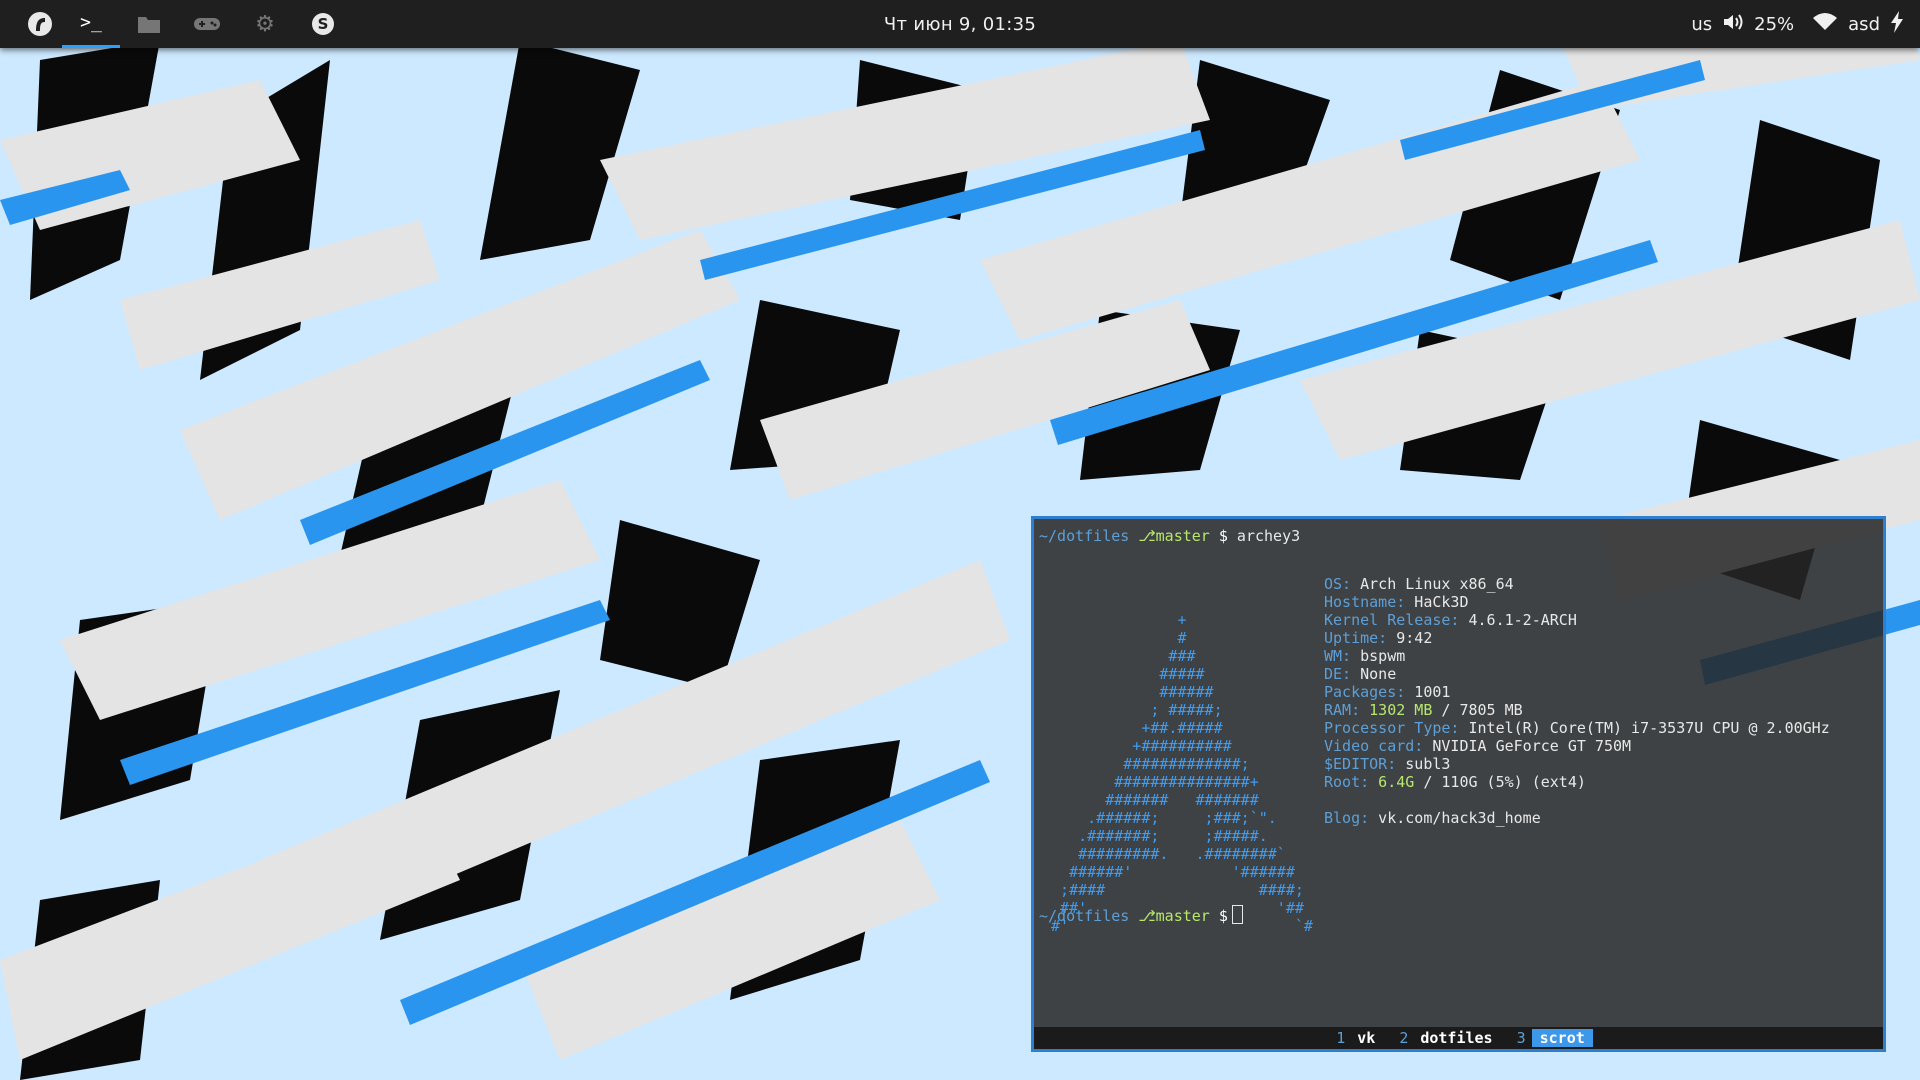 Image resolution: width=1920 pixels, height=1080 pixels. I want to click on terminal-icon: >_, so click(91, 24).